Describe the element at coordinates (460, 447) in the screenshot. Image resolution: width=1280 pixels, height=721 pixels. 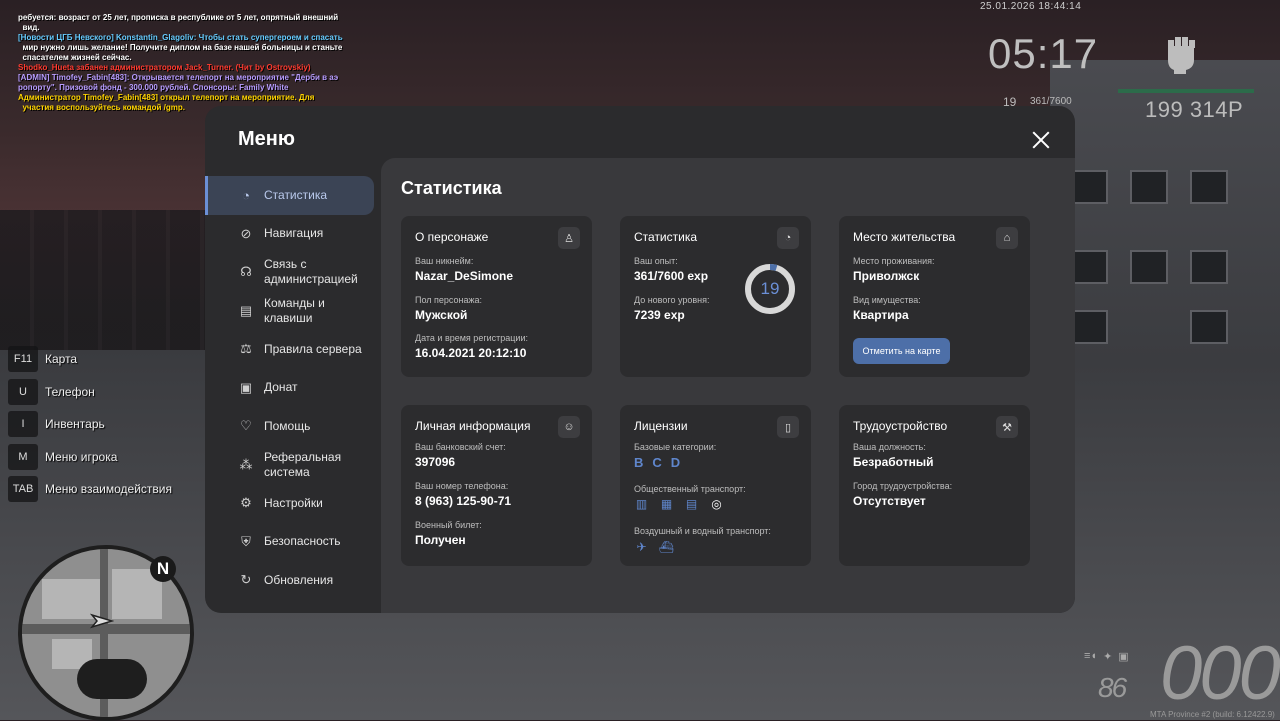
I see `bank-account-label: Ваш банковский счет:` at that location.